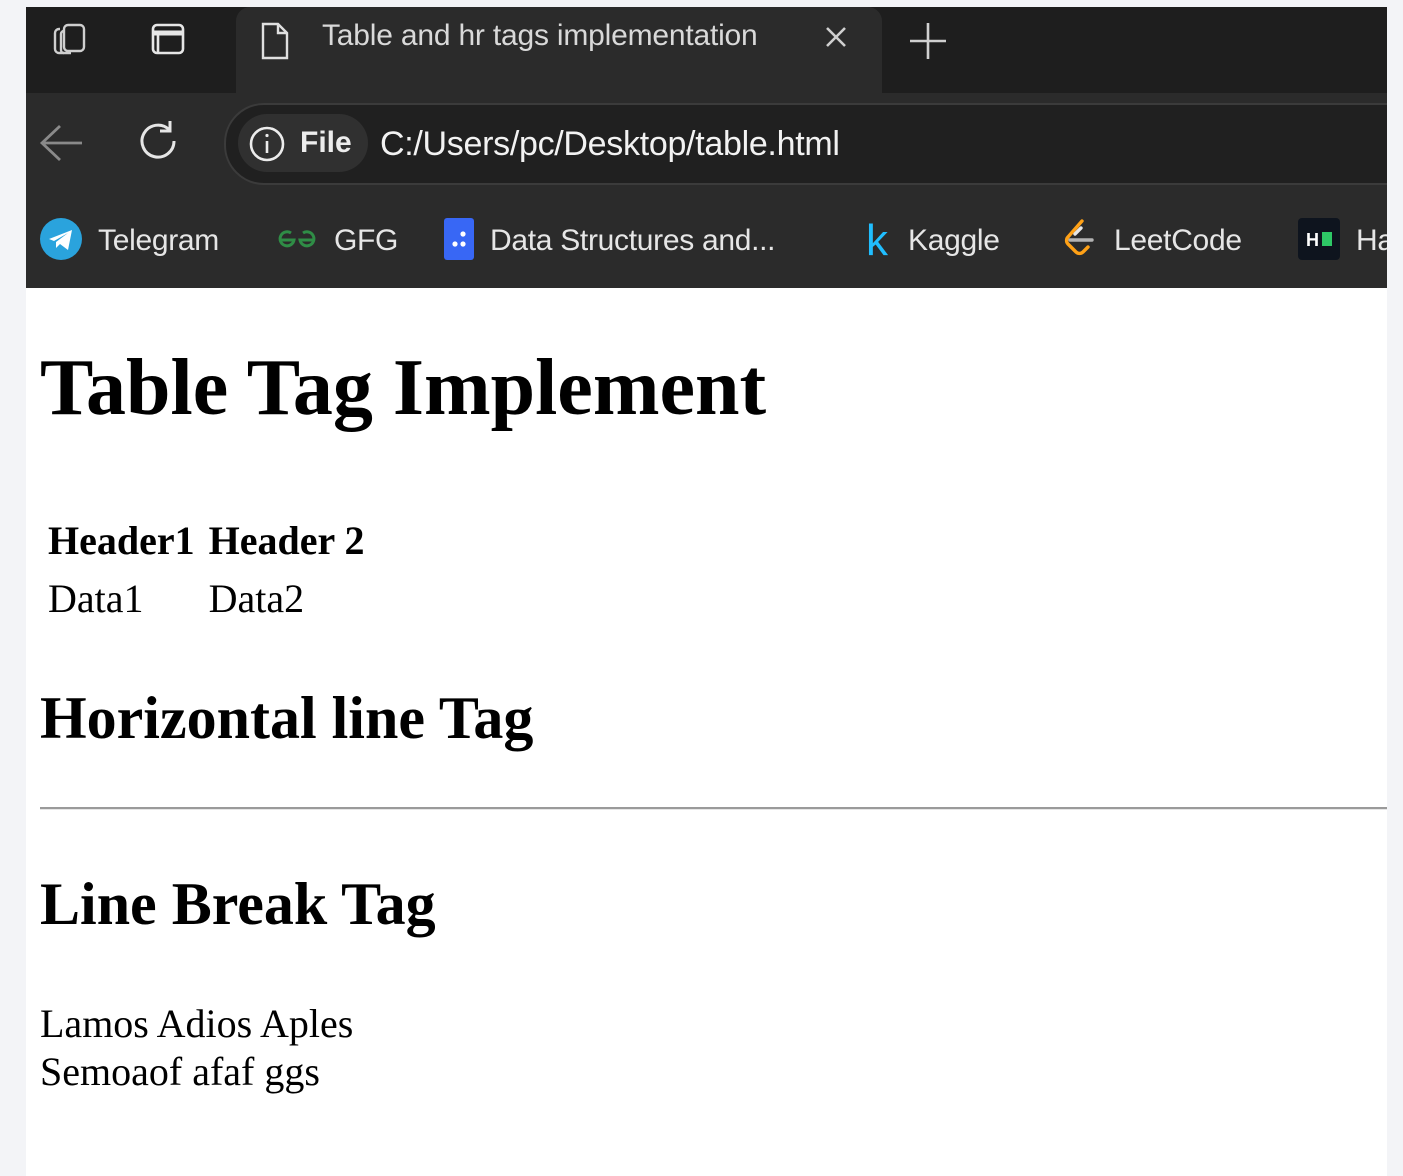 This screenshot has height=1176, width=1403. Describe the element at coordinates (238, 904) in the screenshot. I see `page-heading-br: Line Break Tag` at that location.